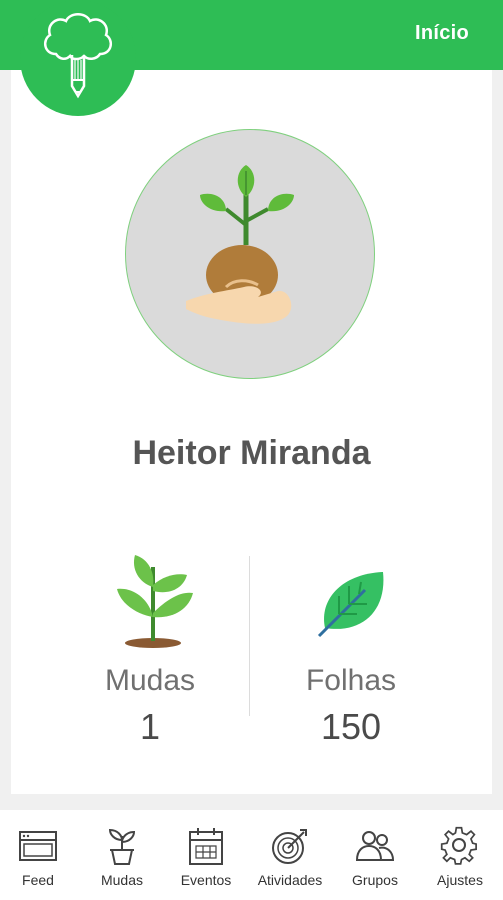 The width and height of the screenshot is (503, 900). What do you see at coordinates (375, 846) in the screenshot?
I see `group-icon` at bounding box center [375, 846].